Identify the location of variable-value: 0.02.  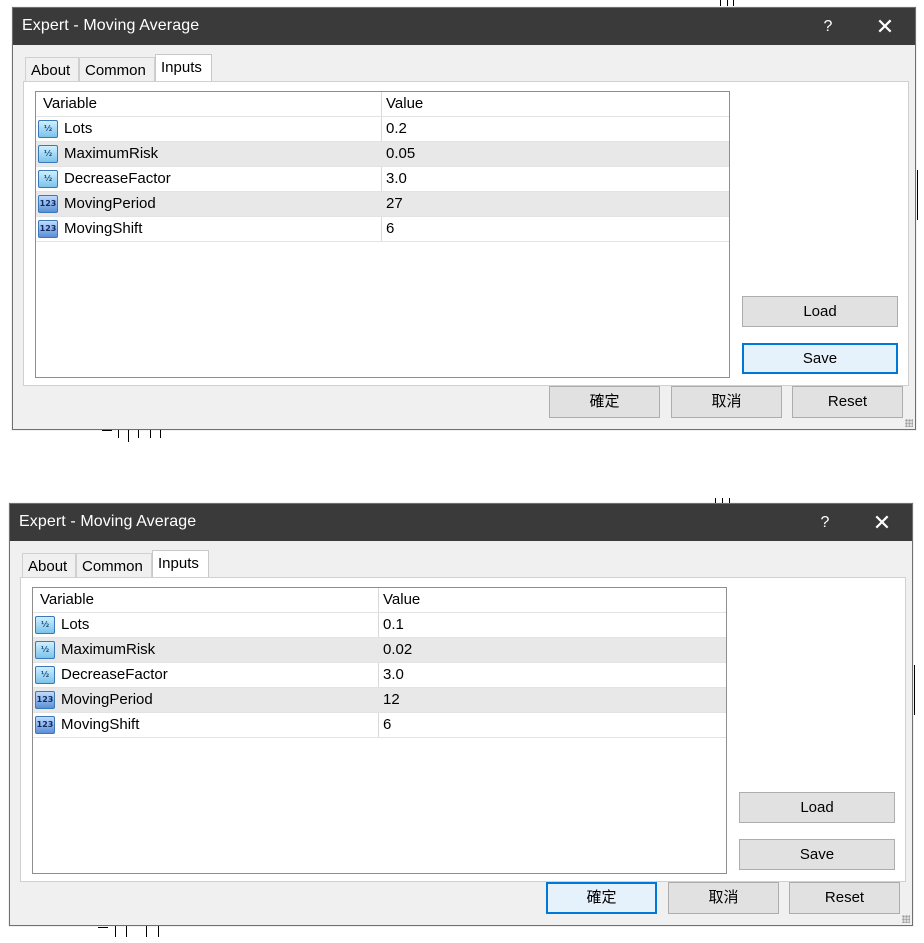
(397, 650).